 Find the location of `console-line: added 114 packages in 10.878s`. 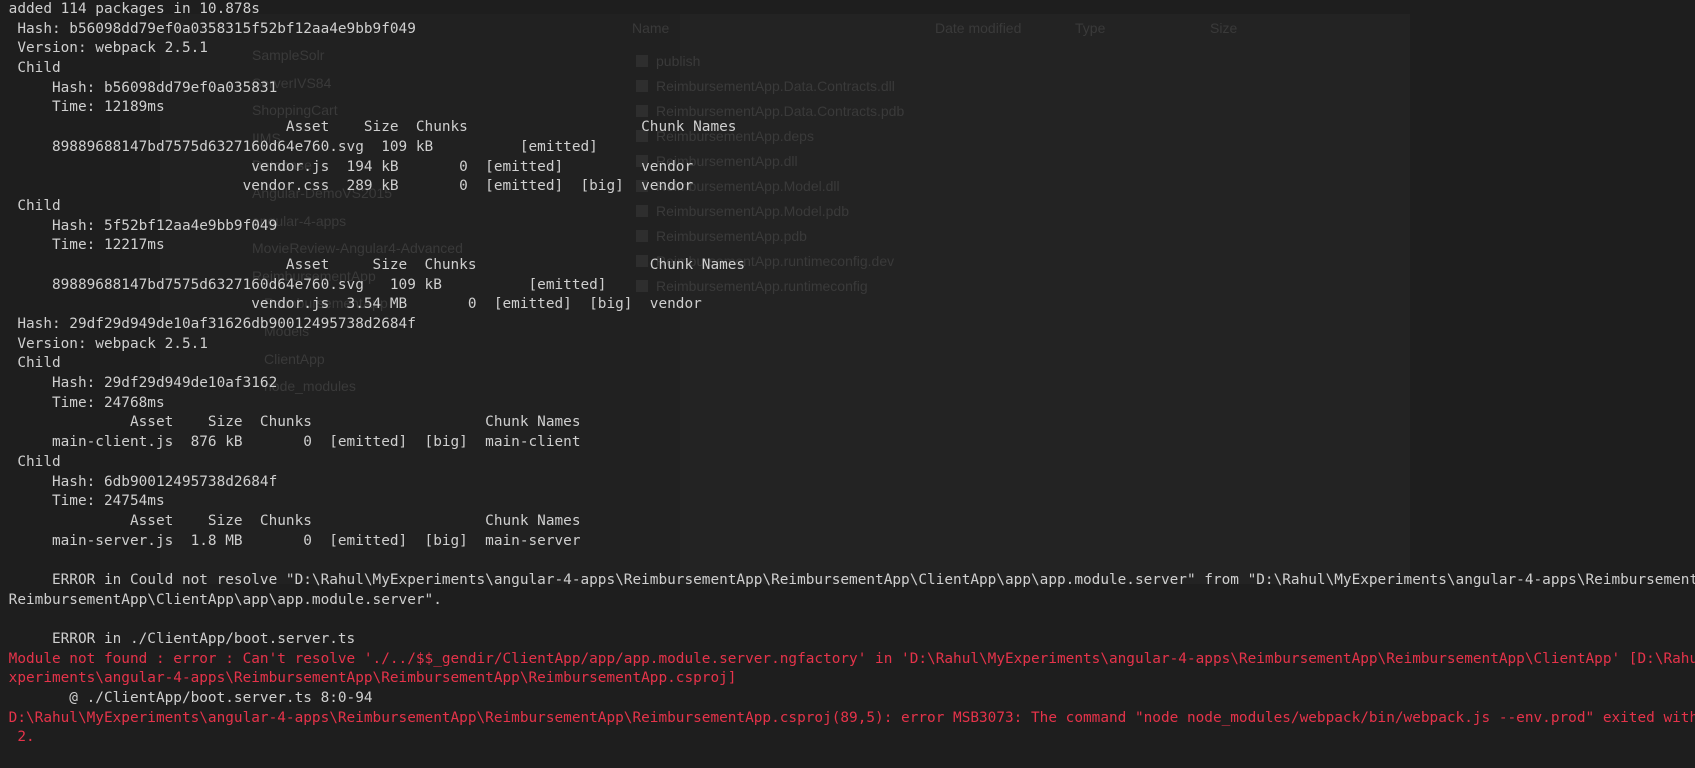

console-line: added 114 packages in 10.878s is located at coordinates (130, 9).